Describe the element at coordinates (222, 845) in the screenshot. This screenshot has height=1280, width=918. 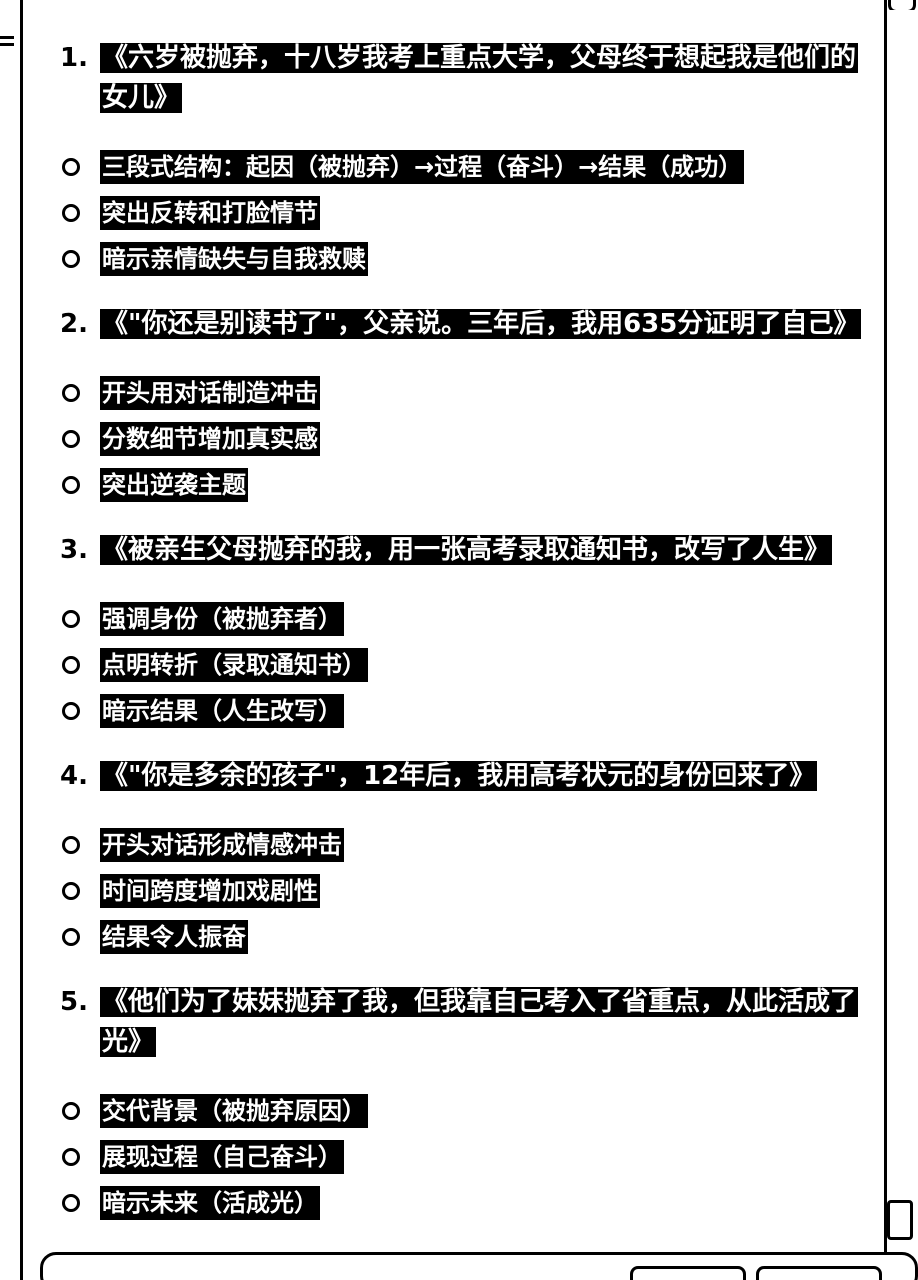
I see `bullet-text: 开头对话形成情感冲击` at that location.